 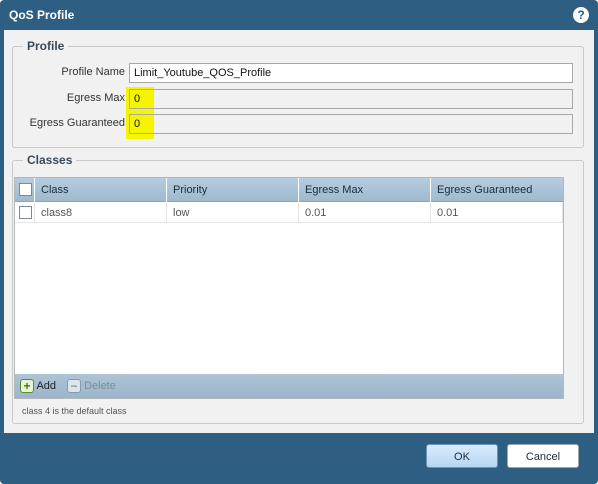 I want to click on select-all-checkbox, so click(x=25, y=189).